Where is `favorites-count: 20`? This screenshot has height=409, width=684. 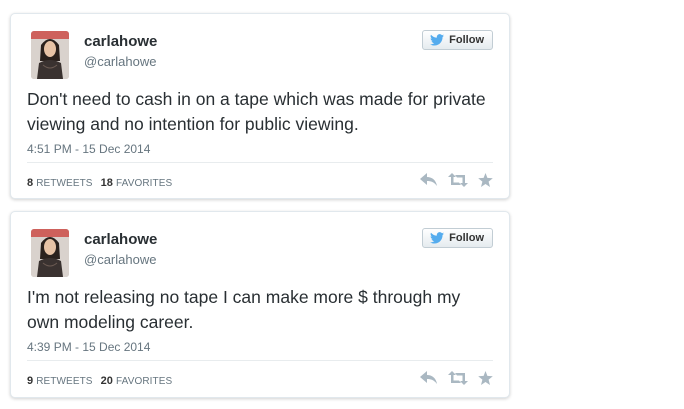 favorites-count: 20 is located at coordinates (107, 381).